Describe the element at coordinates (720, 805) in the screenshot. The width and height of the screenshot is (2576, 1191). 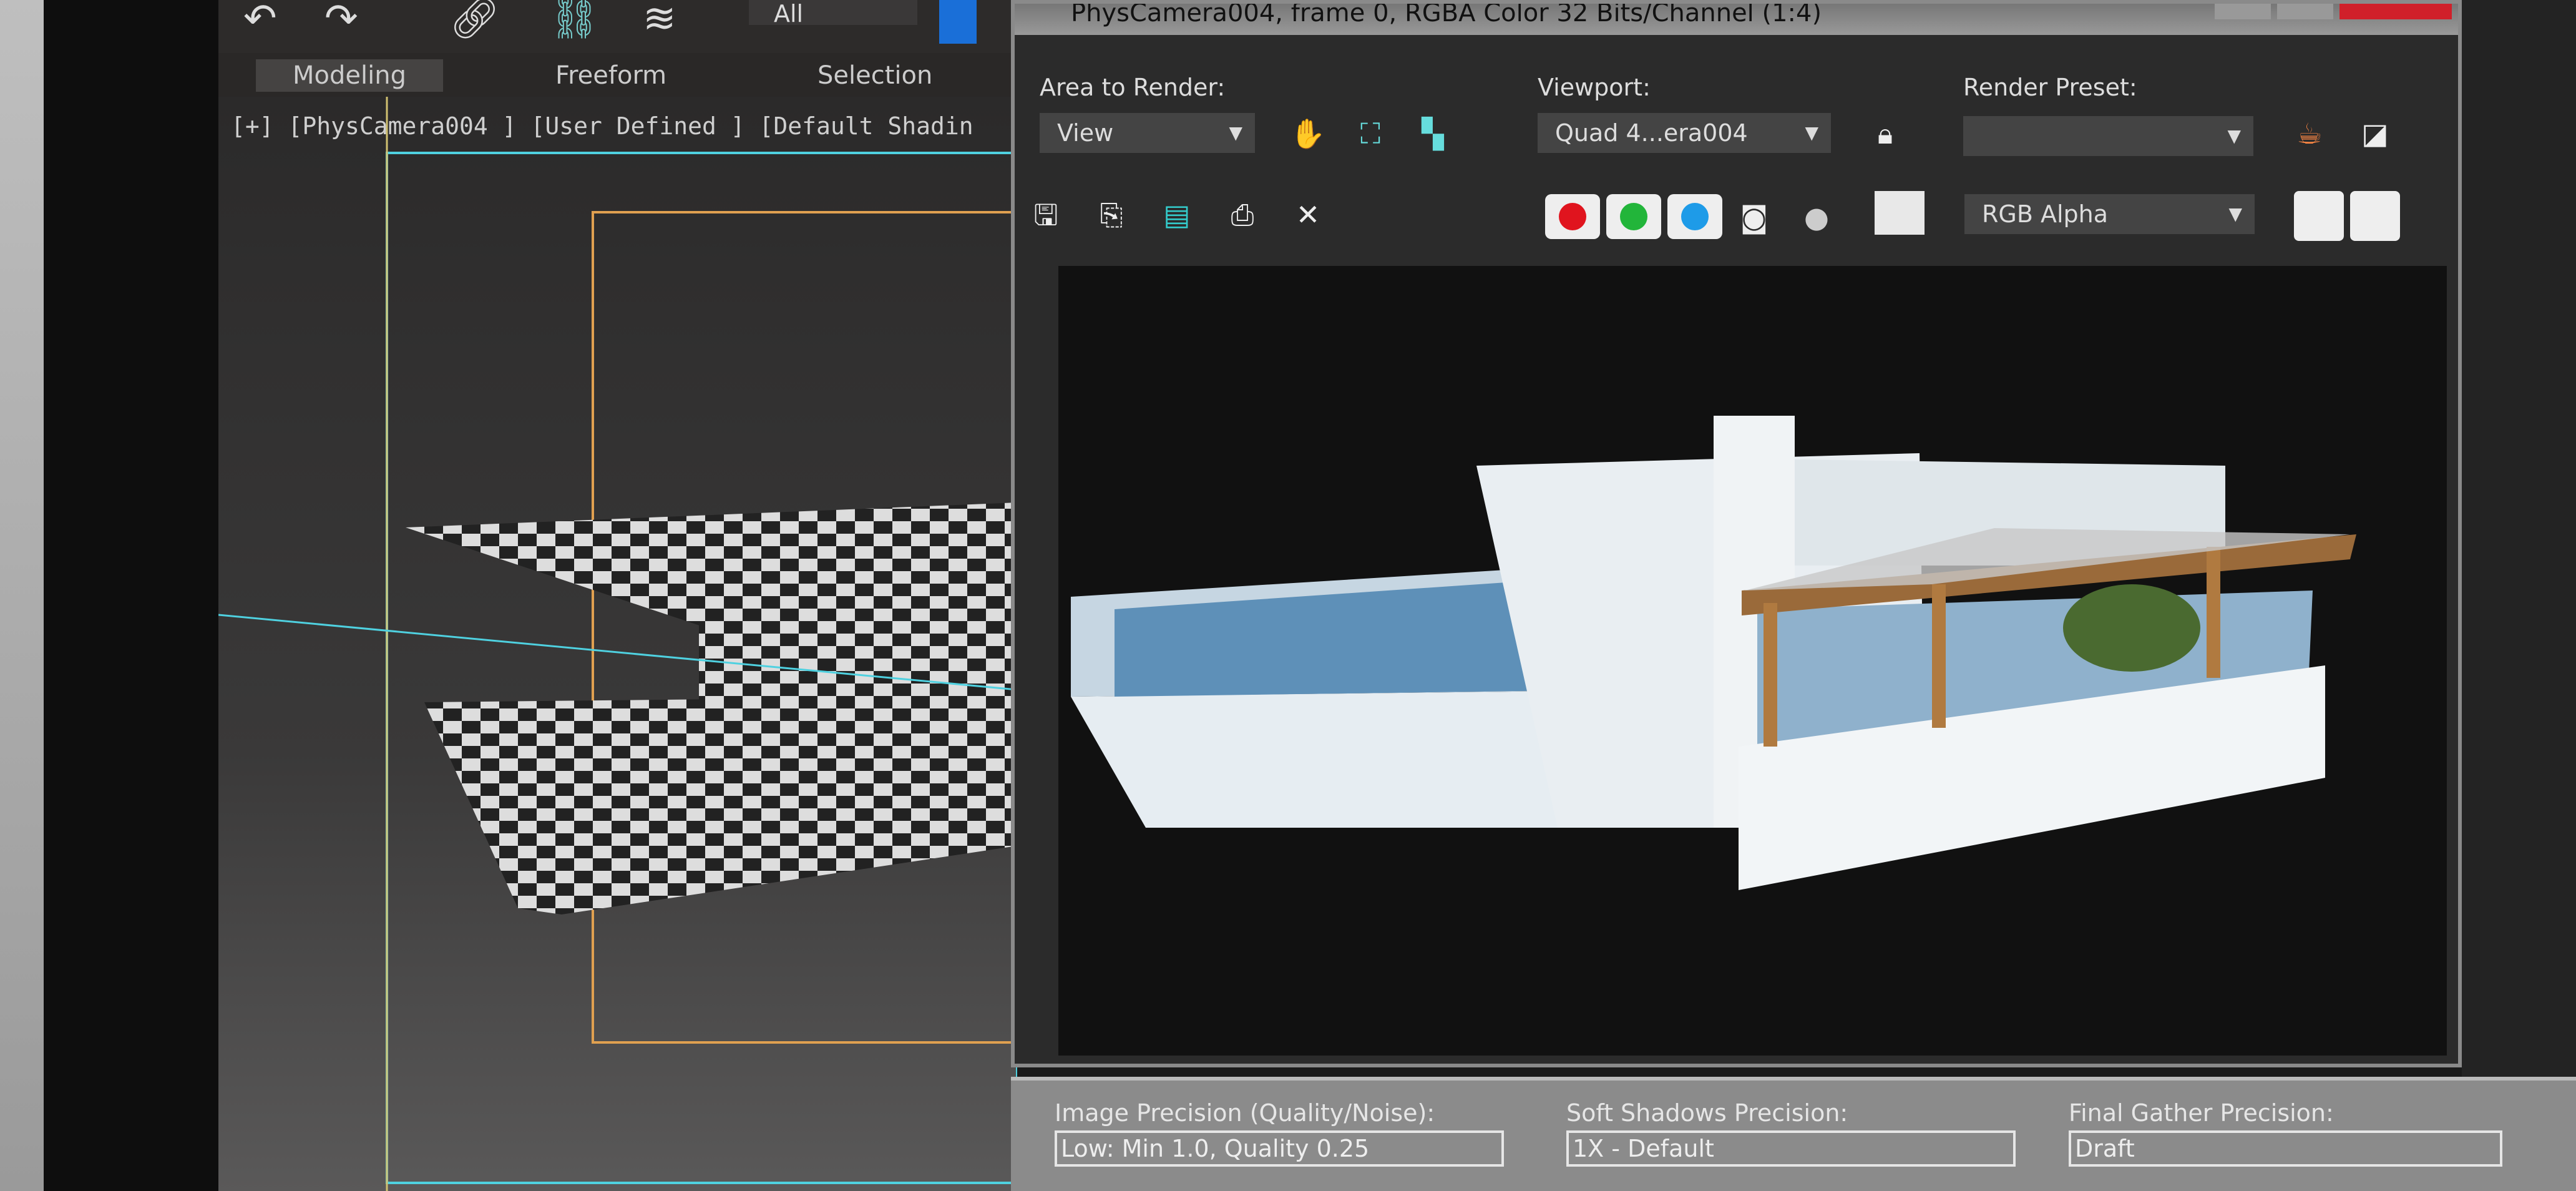
I see `checker-base` at that location.